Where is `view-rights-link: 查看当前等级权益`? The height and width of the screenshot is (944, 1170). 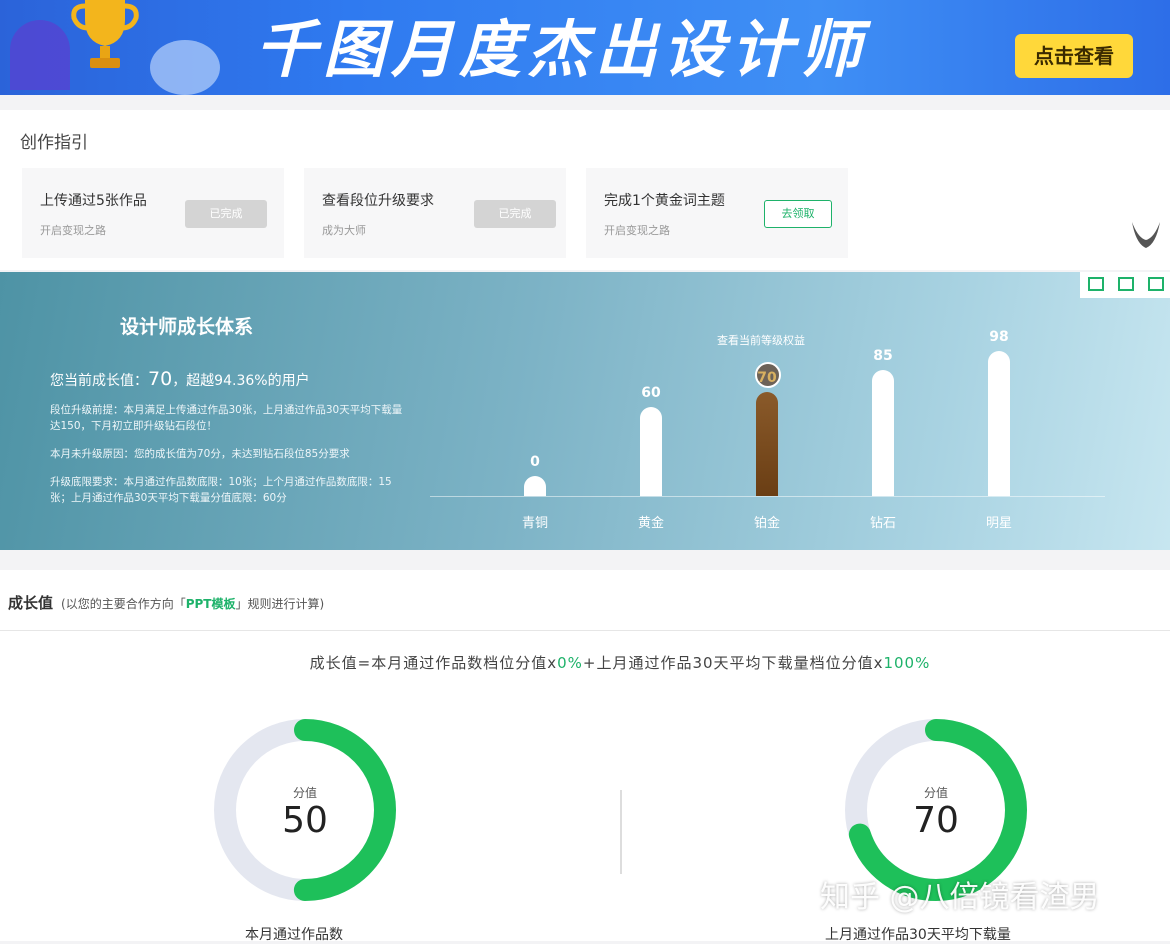 view-rights-link: 查看当前等级权益 is located at coordinates (761, 340).